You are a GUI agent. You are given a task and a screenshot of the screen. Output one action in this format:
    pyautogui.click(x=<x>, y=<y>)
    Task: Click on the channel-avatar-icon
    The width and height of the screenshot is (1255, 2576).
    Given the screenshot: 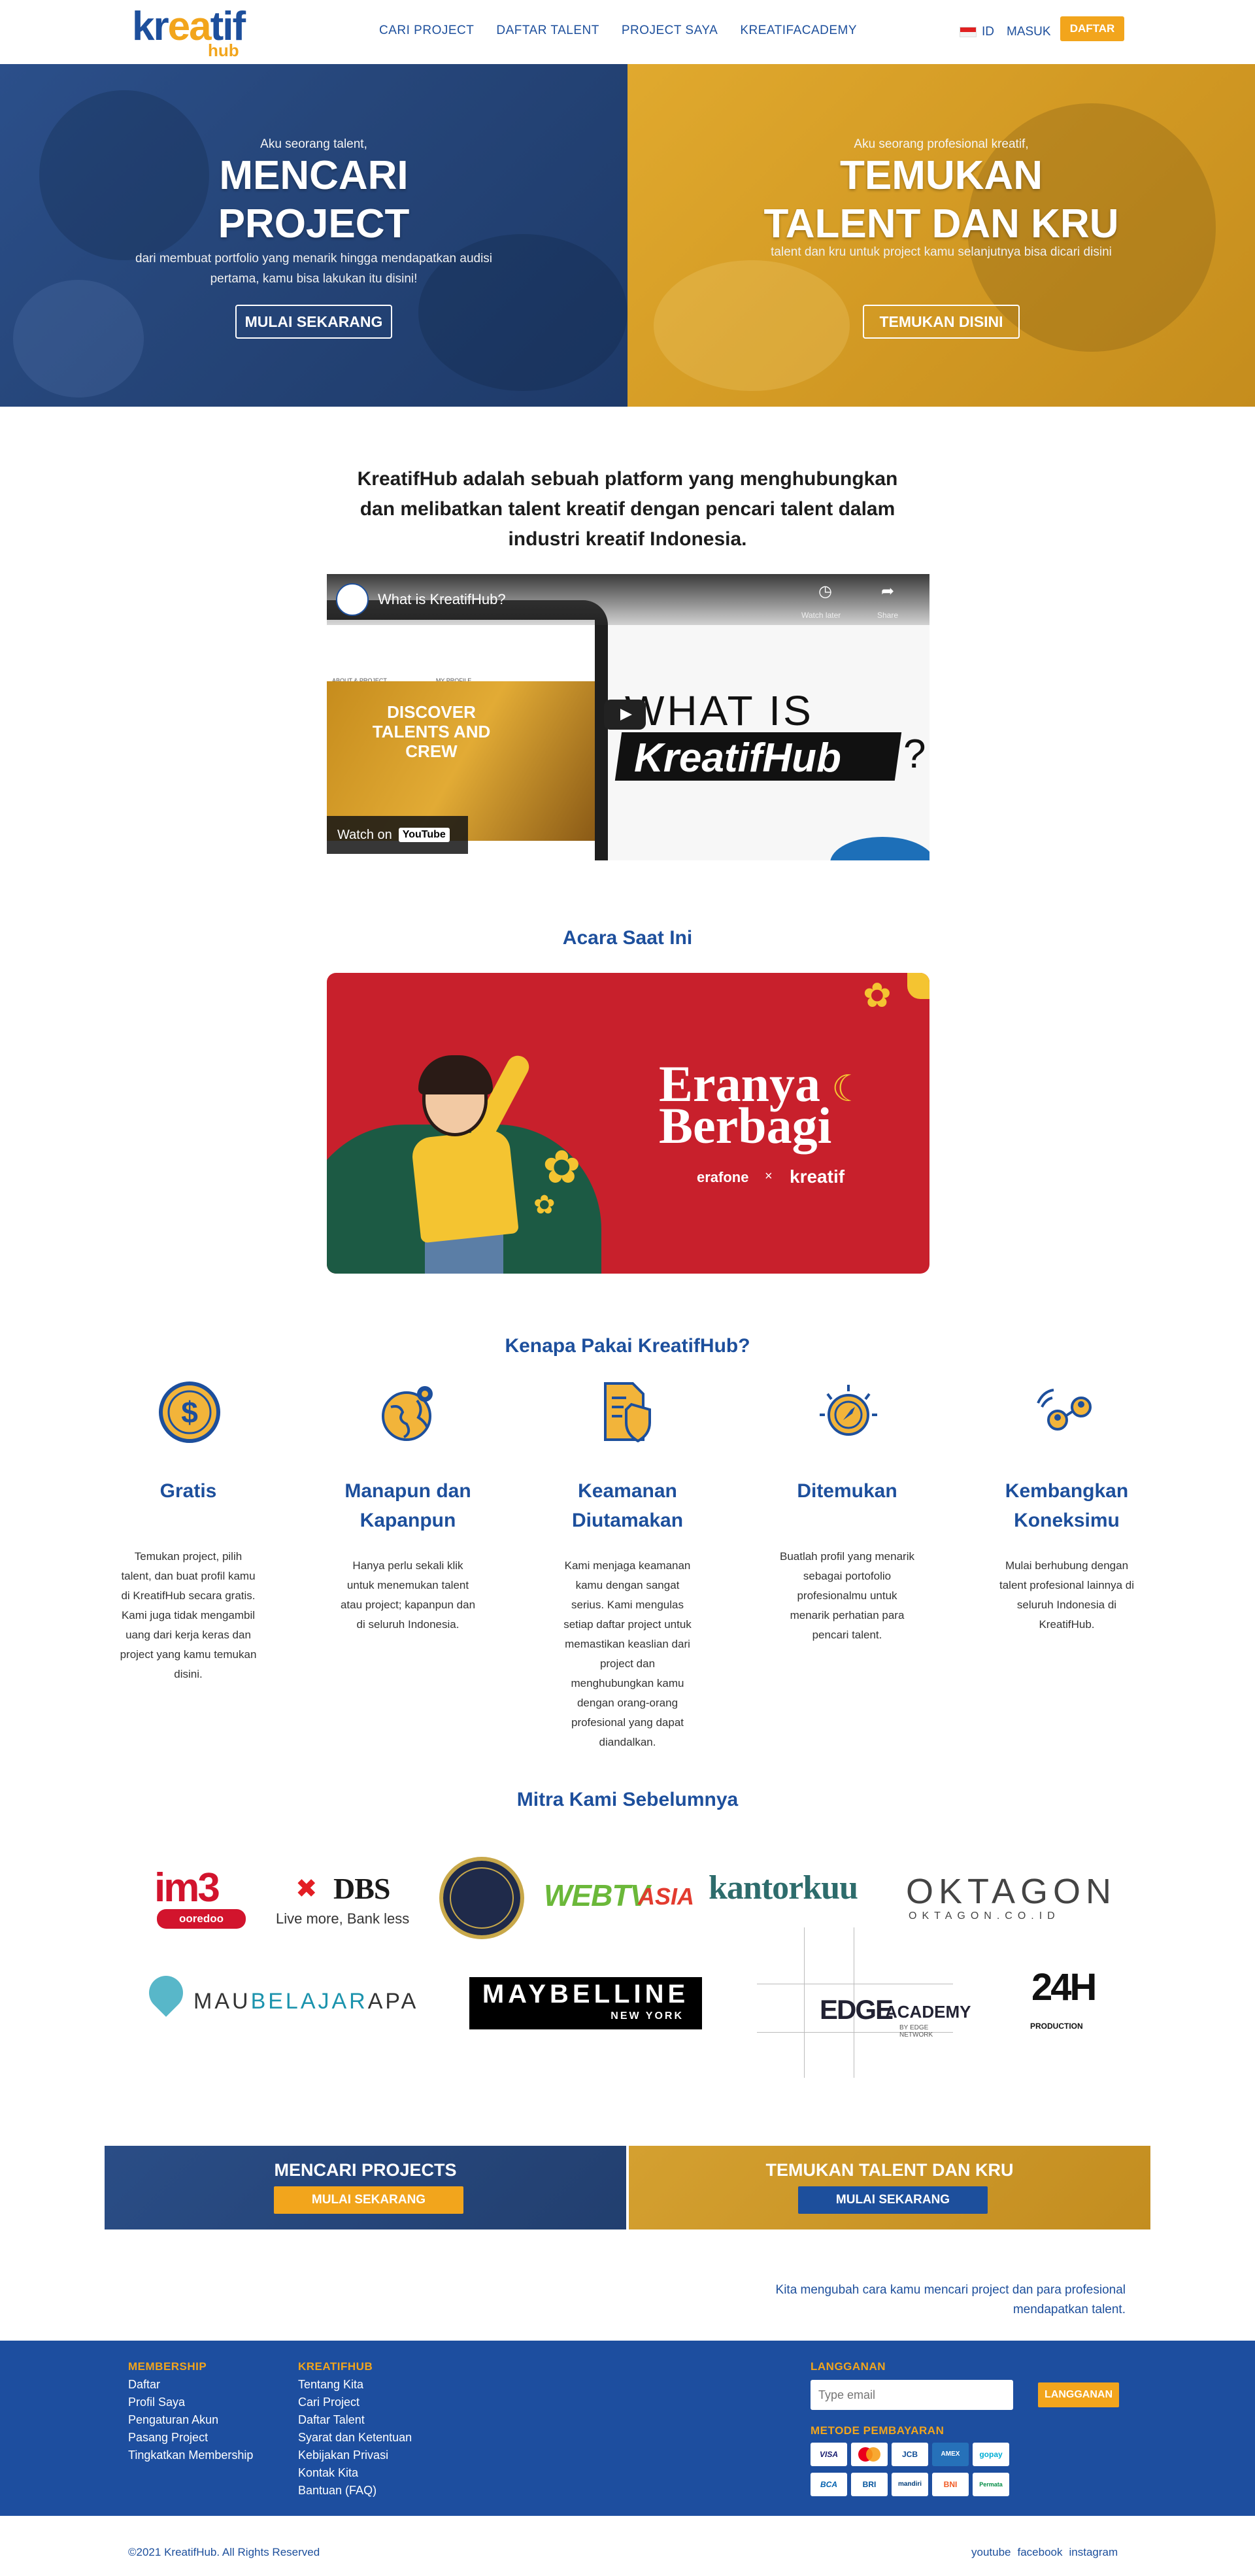 What is the action you would take?
    pyautogui.click(x=353, y=599)
    